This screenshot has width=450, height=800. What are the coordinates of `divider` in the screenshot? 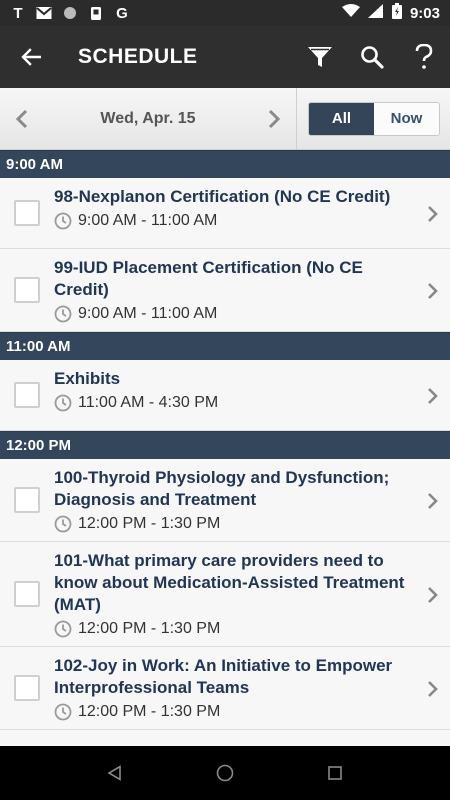 It's located at (296, 118).